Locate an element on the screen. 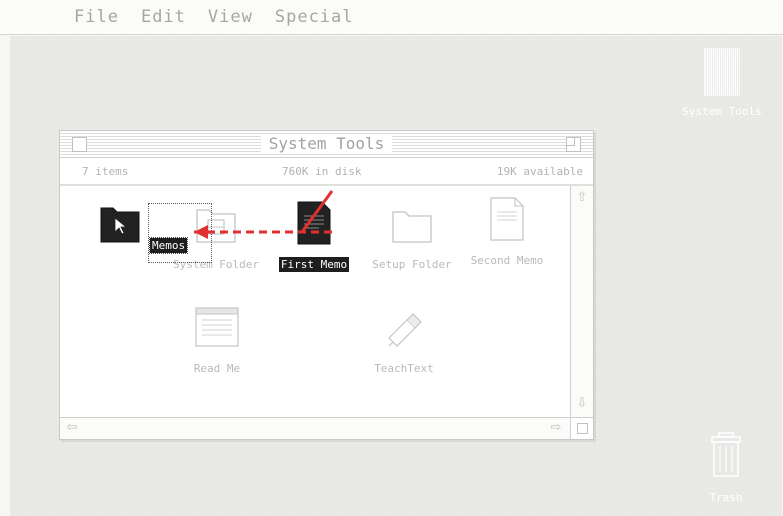 This screenshot has height=516, width=783. scroll-right-arrow-icon: ⇨ is located at coordinates (556, 428).